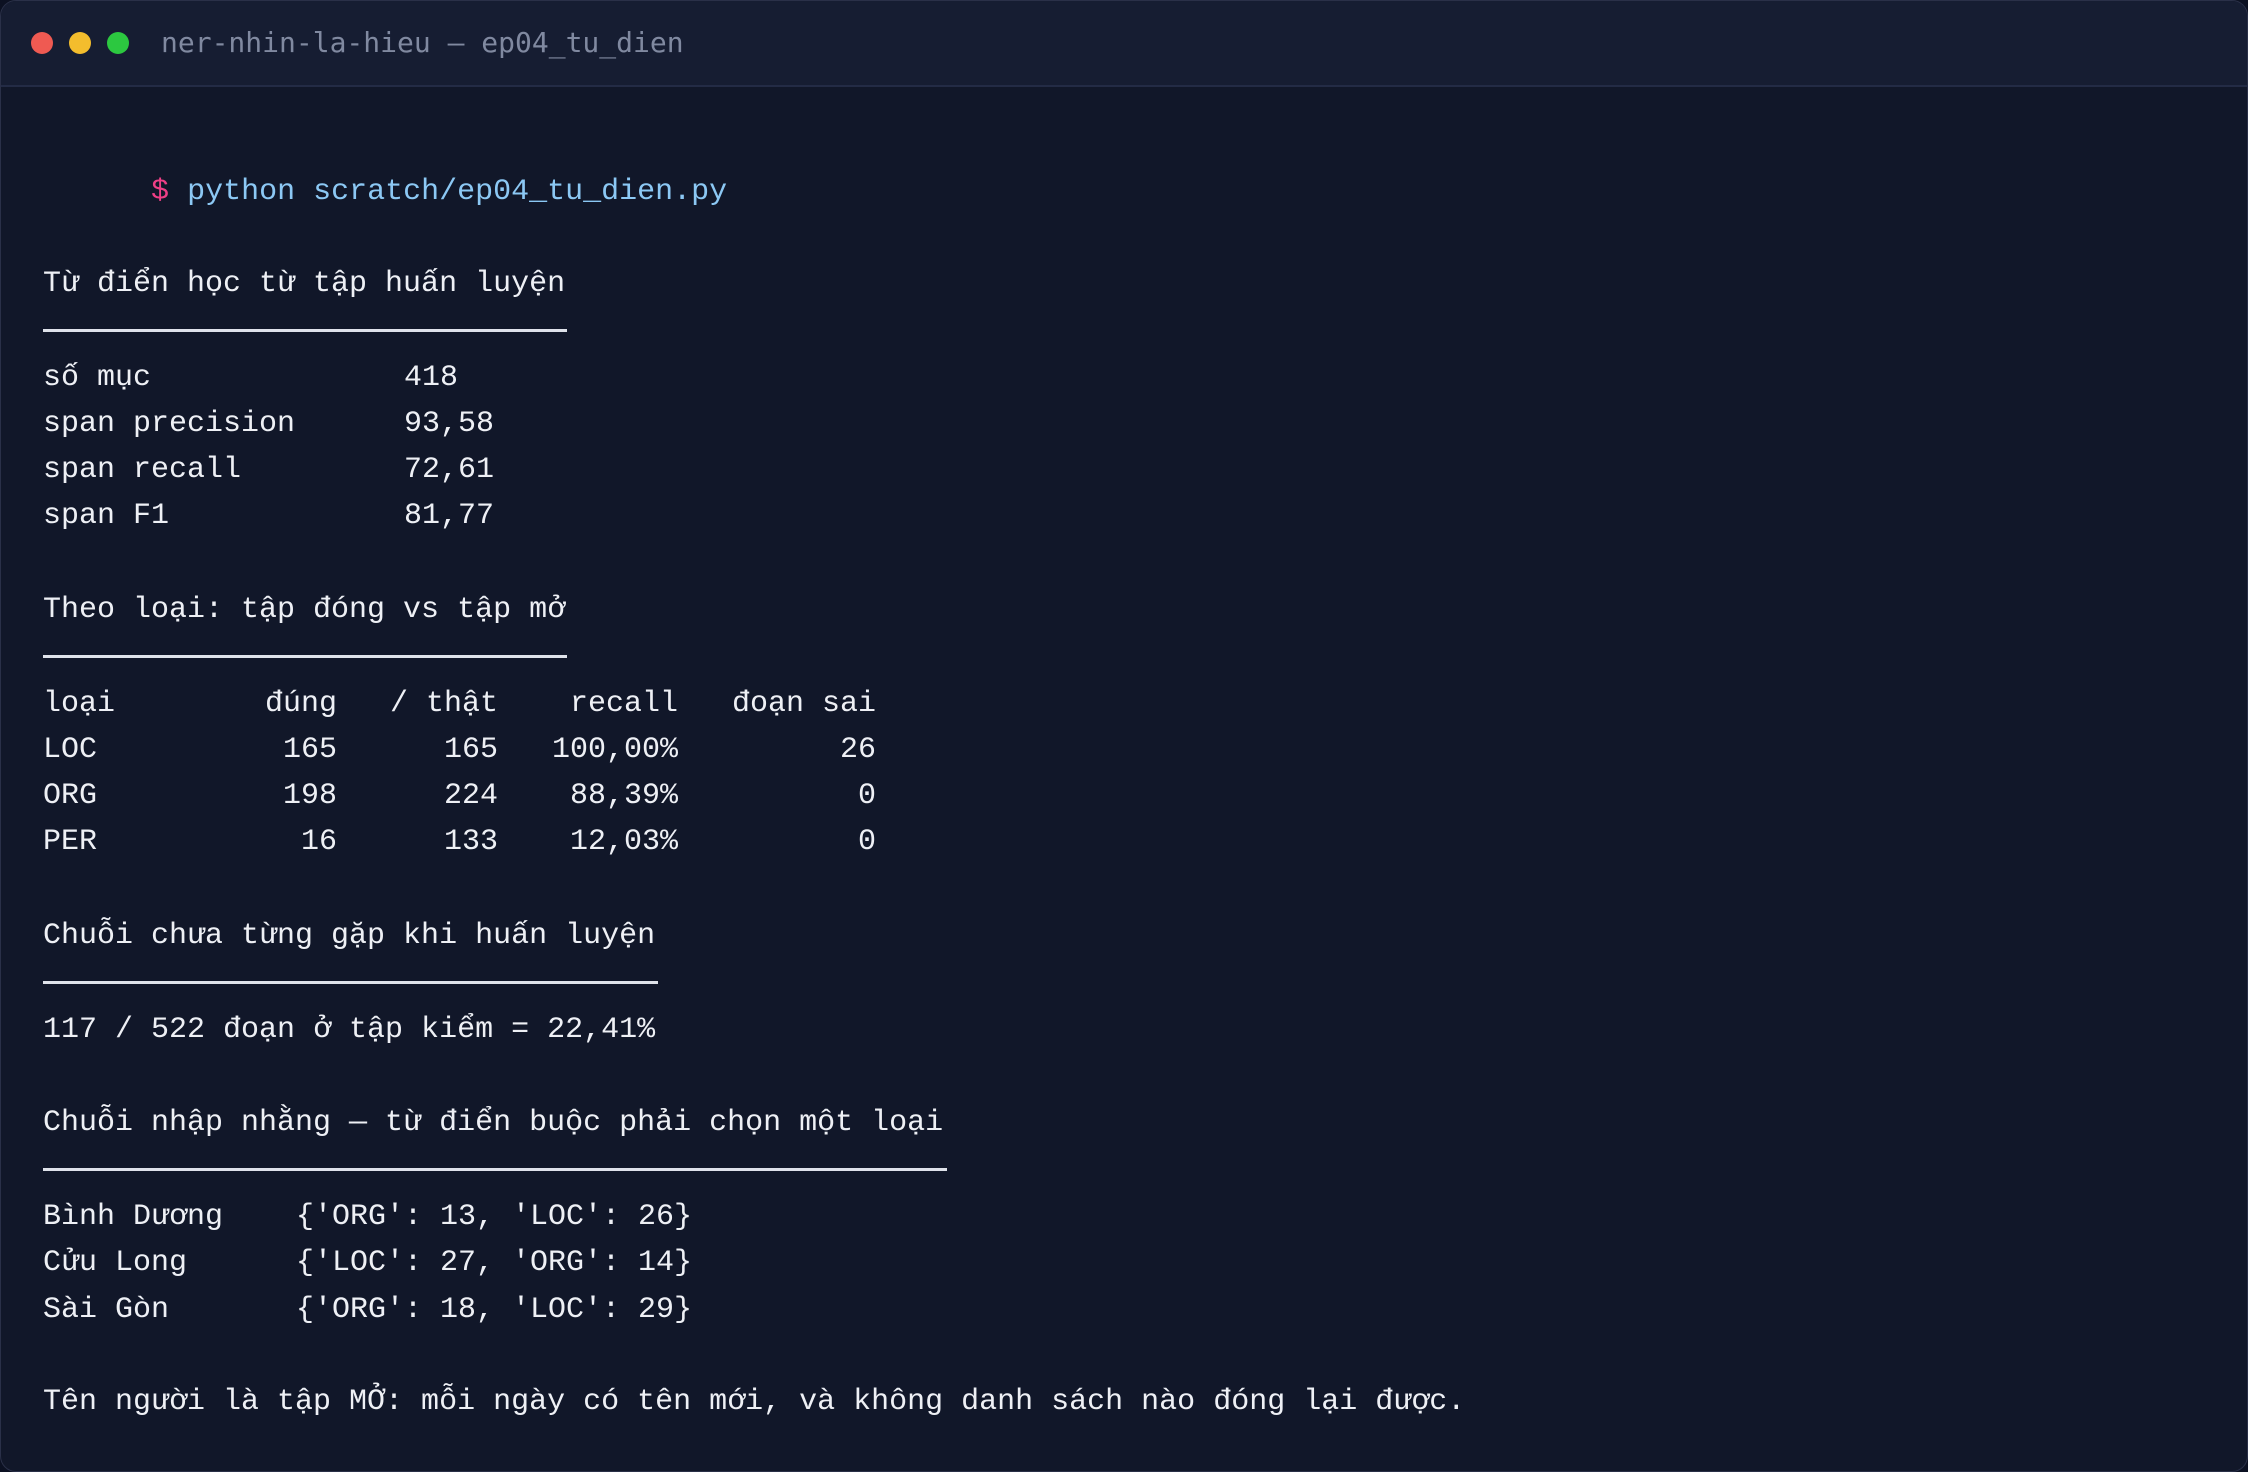 This screenshot has height=1472, width=2248. Describe the element at coordinates (79, 704) in the screenshot. I see `column-header: loại` at that location.